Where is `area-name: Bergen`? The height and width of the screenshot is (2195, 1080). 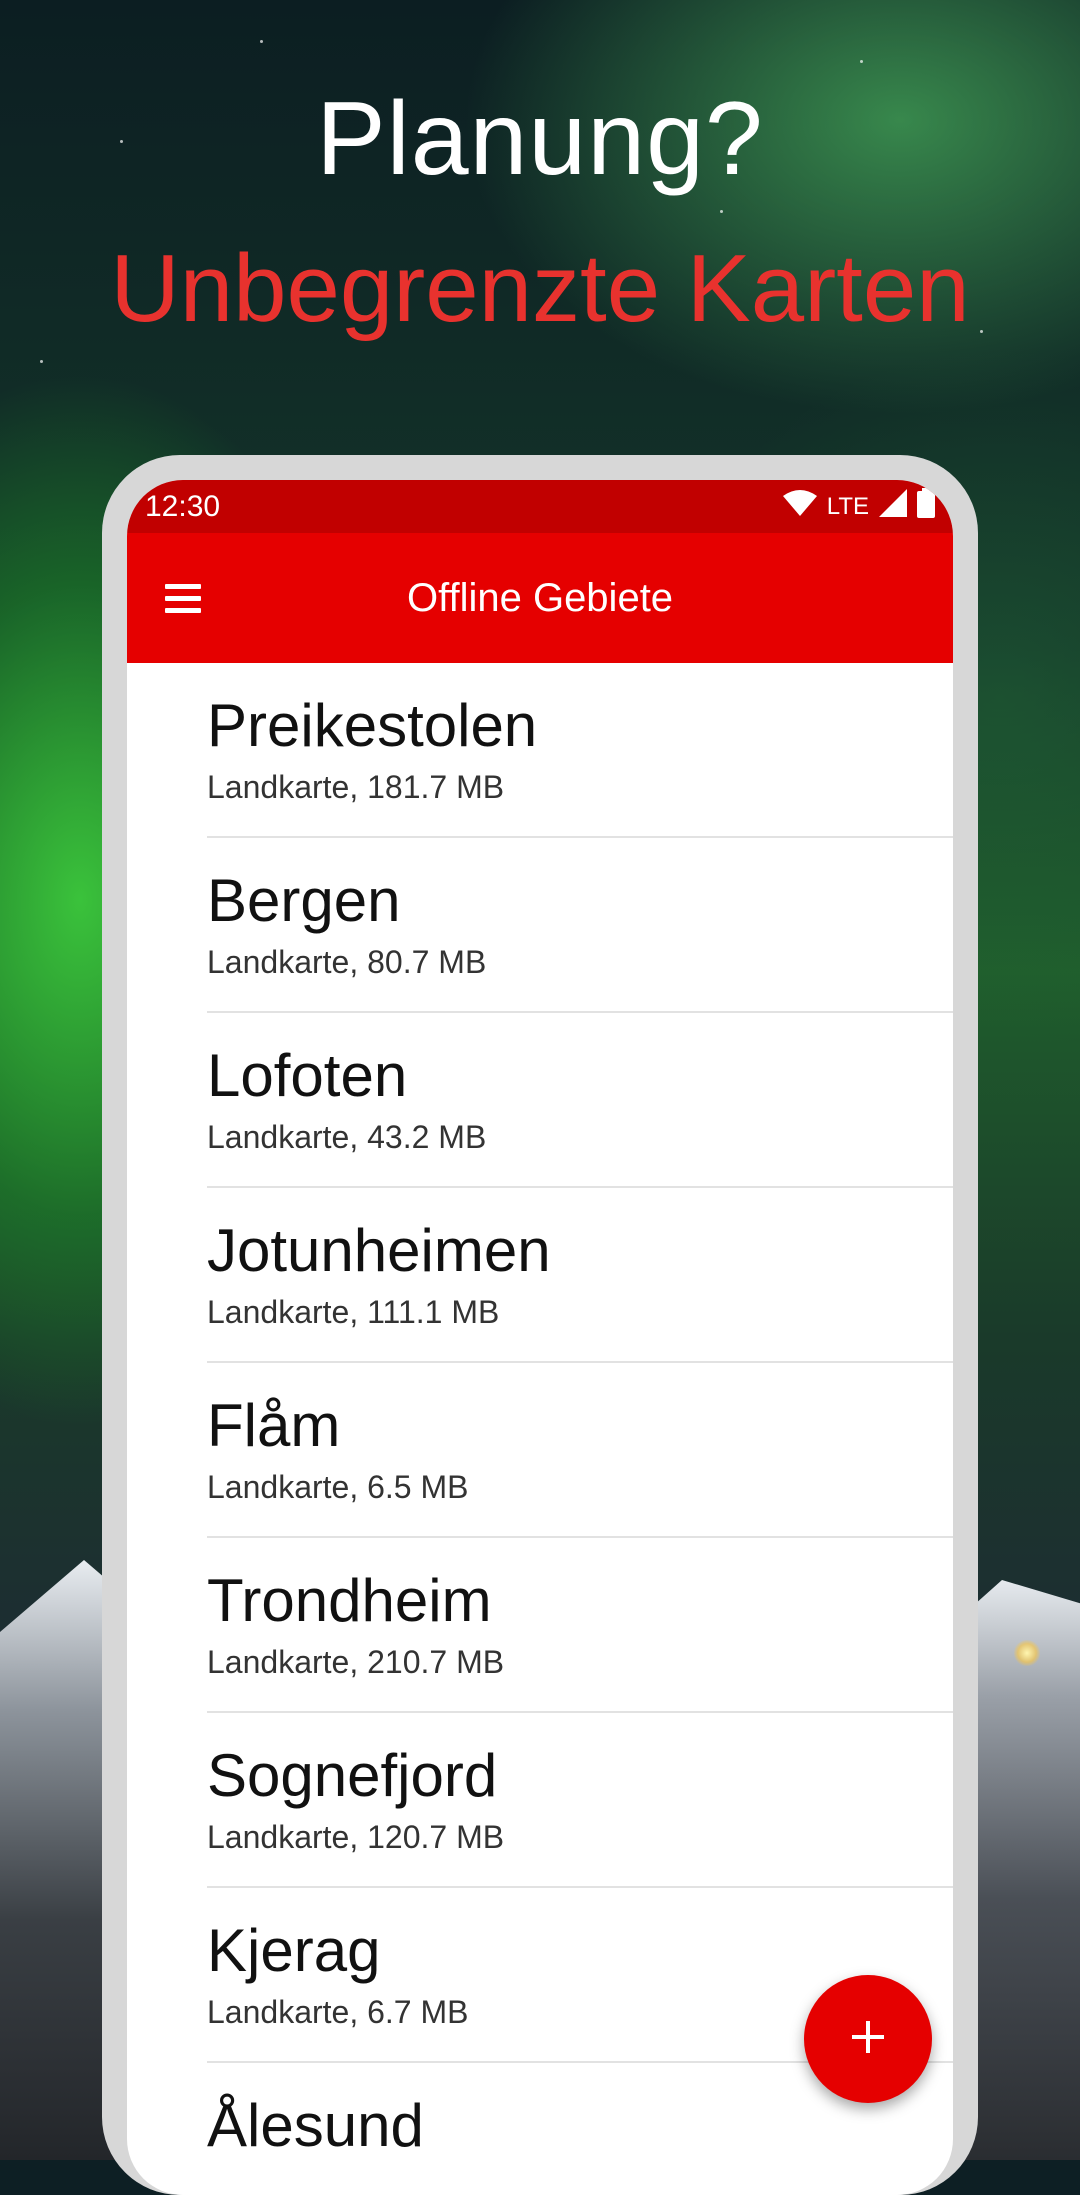
area-name: Bergen is located at coordinates (304, 900).